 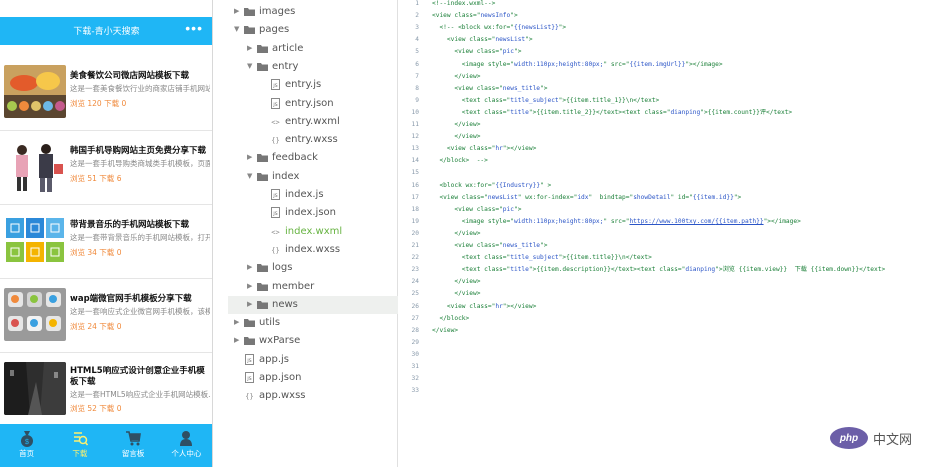 What do you see at coordinates (313, 30) in the screenshot?
I see `tree-folder-pages: ▼ pages` at bounding box center [313, 30].